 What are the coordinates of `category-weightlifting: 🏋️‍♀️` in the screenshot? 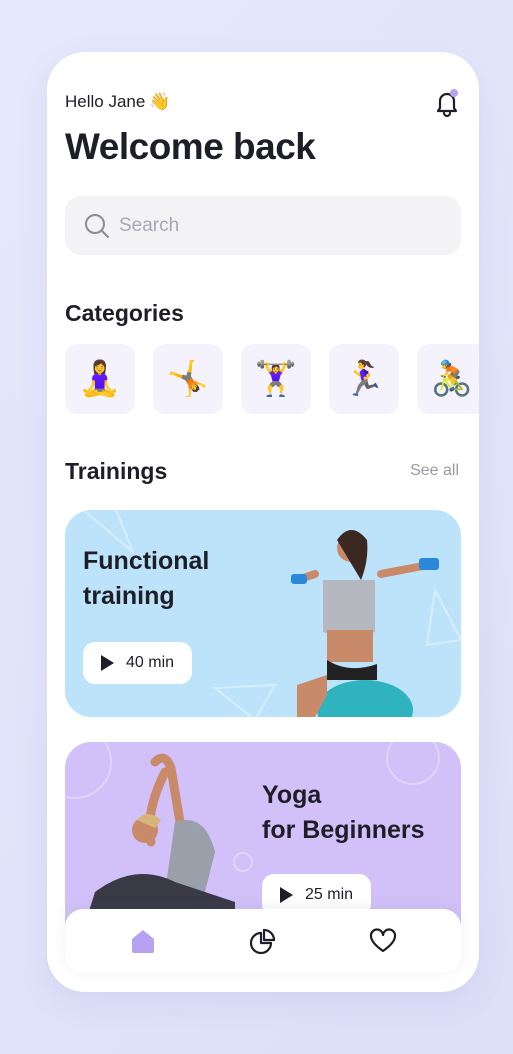 It's located at (276, 379).